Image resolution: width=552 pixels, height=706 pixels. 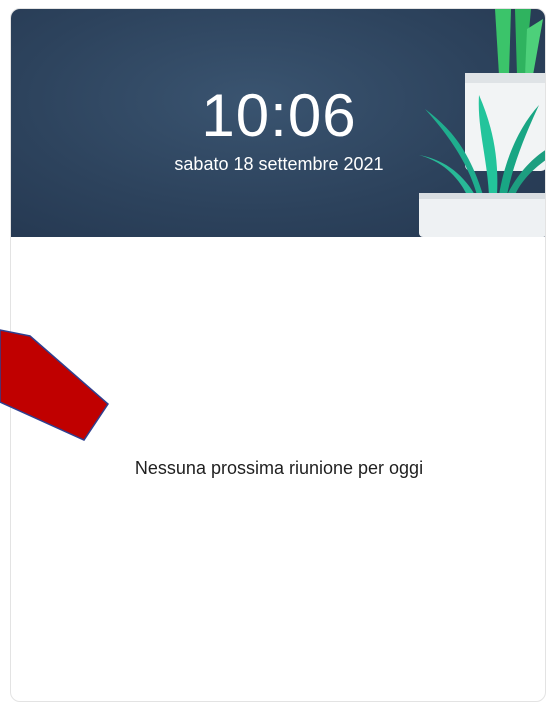 I want to click on current-date: sabato 18 settembre 2021, so click(x=279, y=164).